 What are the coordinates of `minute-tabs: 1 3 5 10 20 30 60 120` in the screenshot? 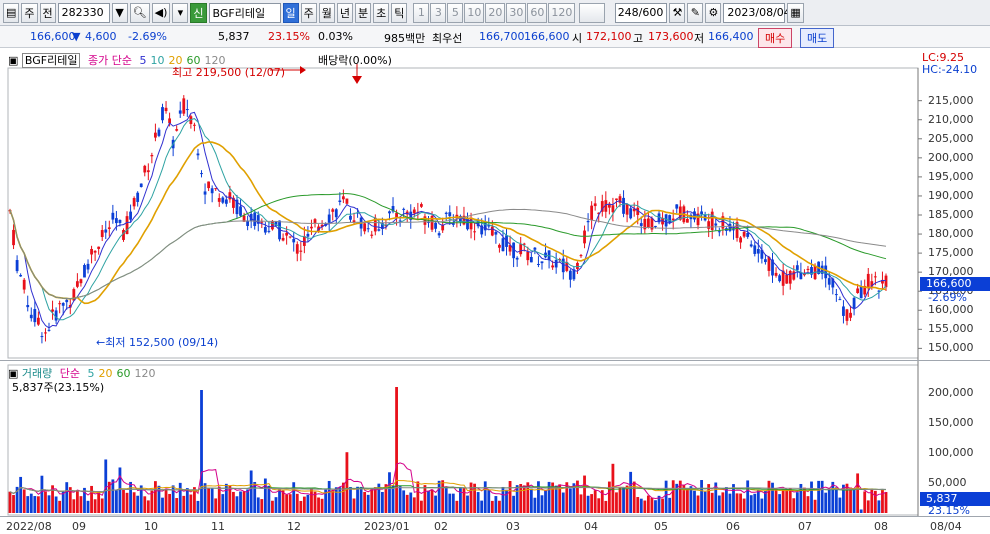 It's located at (494, 12).